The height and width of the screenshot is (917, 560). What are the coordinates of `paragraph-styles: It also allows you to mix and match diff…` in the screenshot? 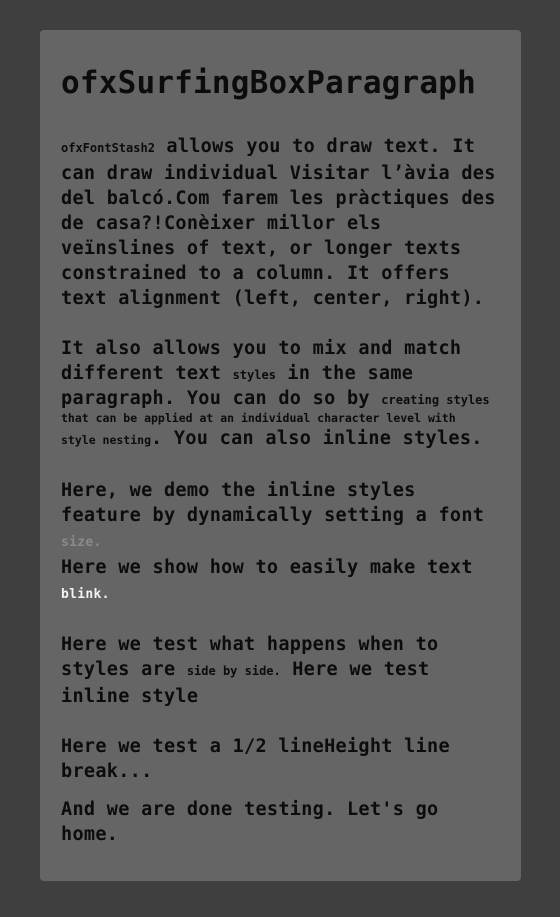 It's located at (281, 394).